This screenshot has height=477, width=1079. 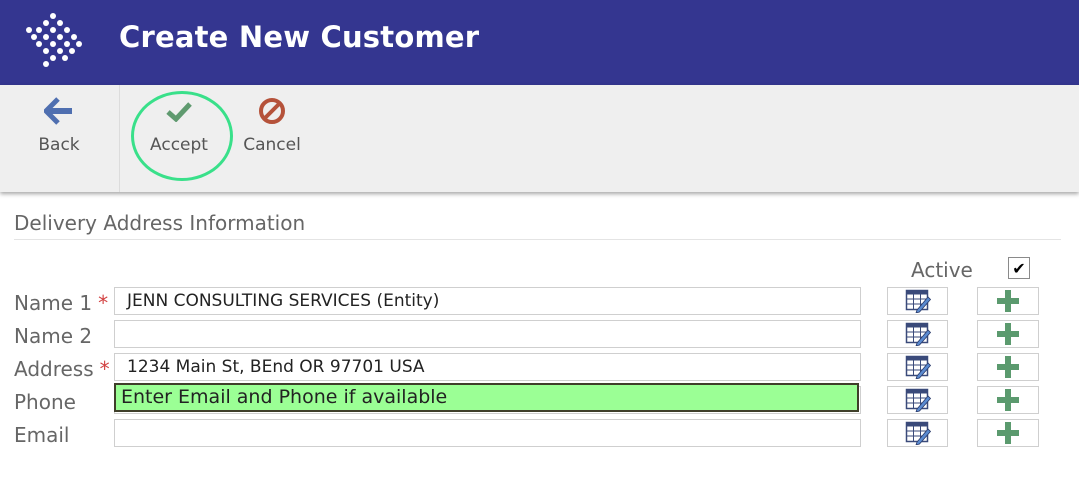 I want to click on name2-edit-button, so click(x=917, y=334).